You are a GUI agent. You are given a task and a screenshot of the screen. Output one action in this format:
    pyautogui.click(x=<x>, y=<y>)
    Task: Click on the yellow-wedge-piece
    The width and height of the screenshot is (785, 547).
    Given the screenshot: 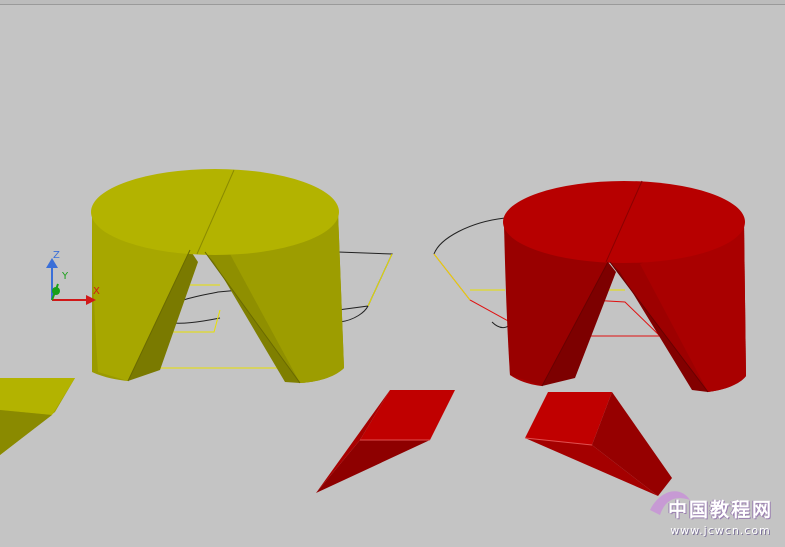 What is the action you would take?
    pyautogui.click(x=37, y=416)
    